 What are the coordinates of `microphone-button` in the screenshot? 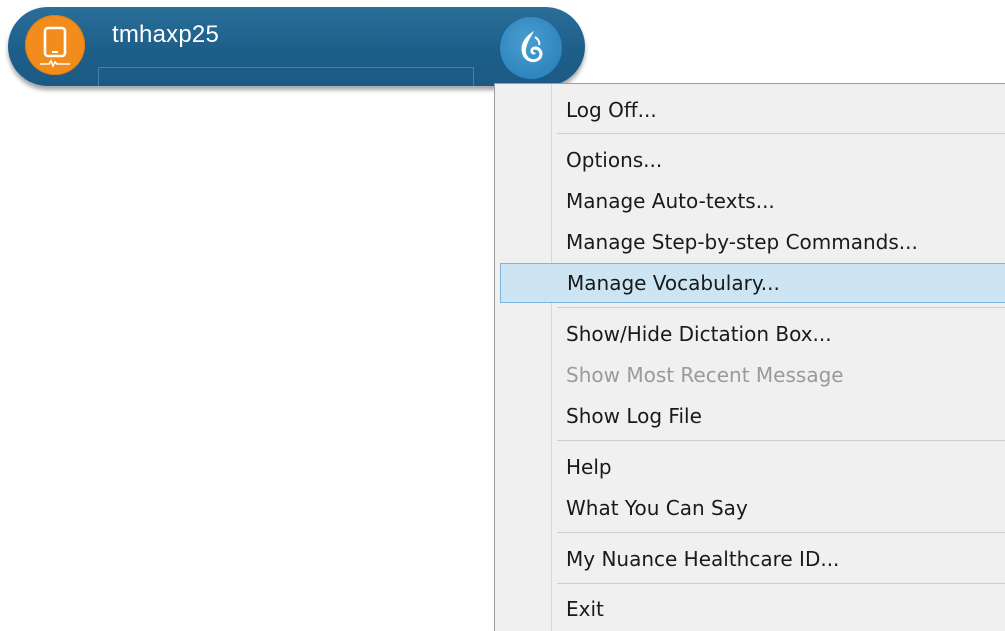 It's located at (55, 45).